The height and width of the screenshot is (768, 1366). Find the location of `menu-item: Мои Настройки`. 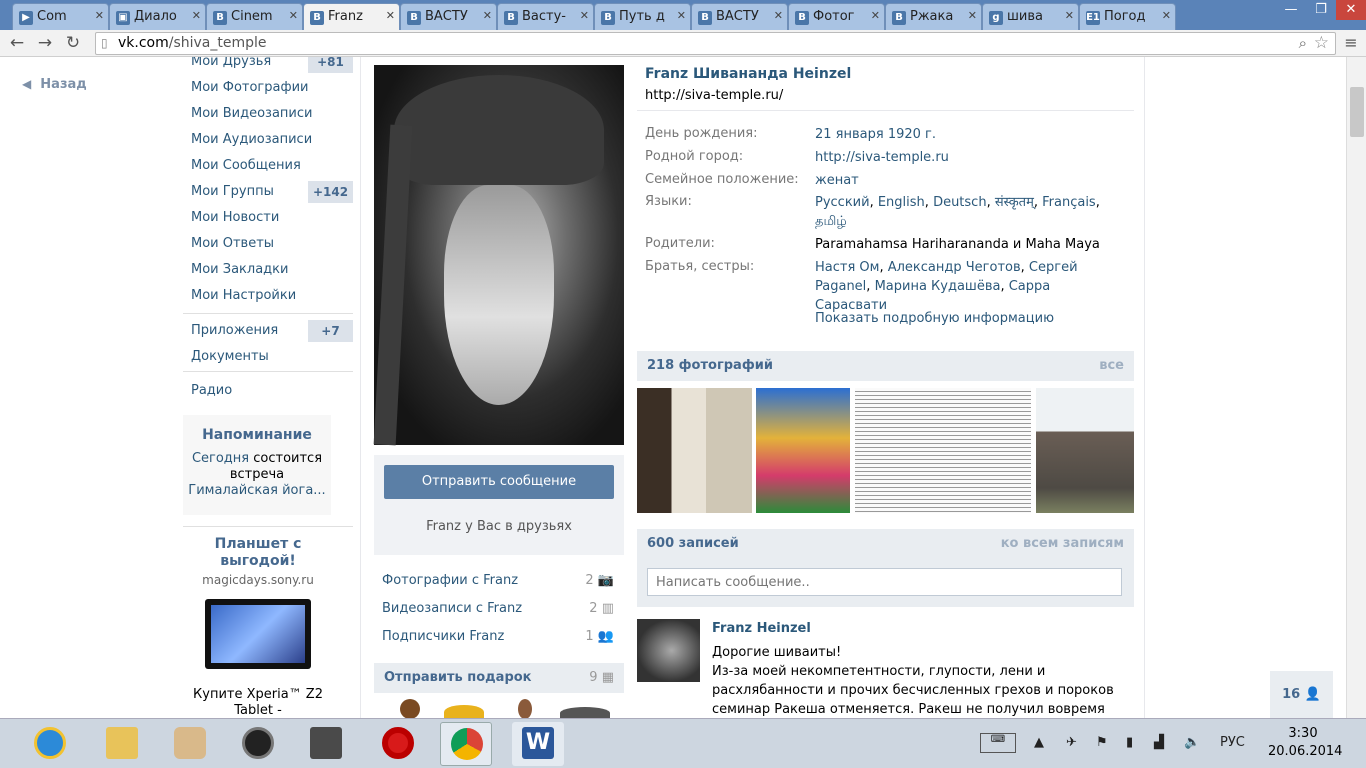

menu-item: Мои Настройки is located at coordinates (243, 295).